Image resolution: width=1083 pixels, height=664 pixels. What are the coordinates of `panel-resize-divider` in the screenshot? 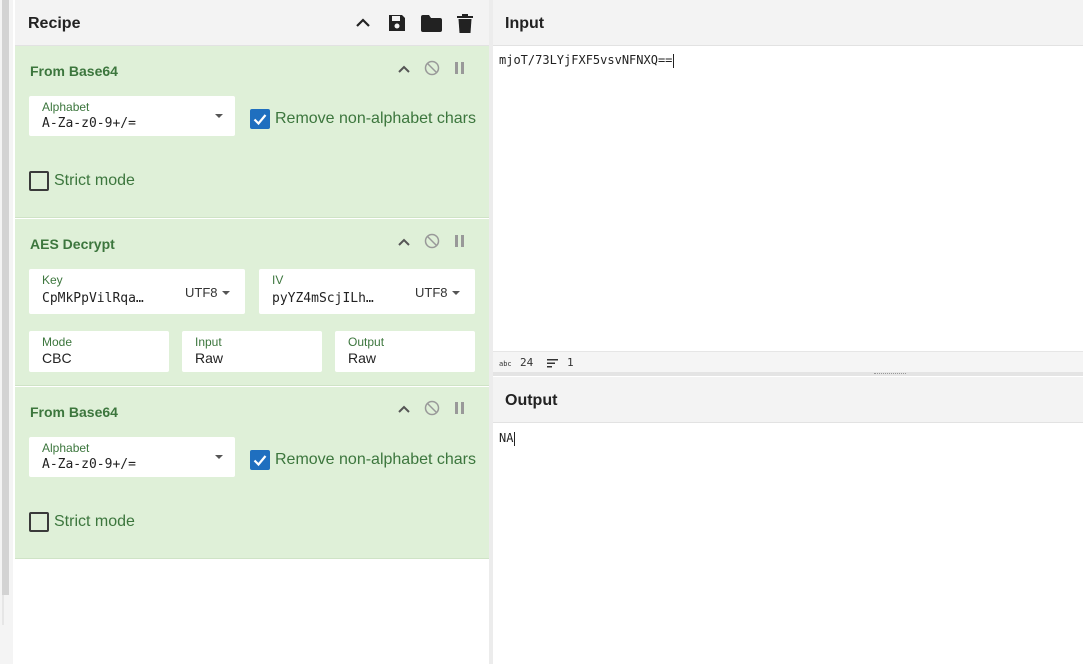 It's located at (491, 332).